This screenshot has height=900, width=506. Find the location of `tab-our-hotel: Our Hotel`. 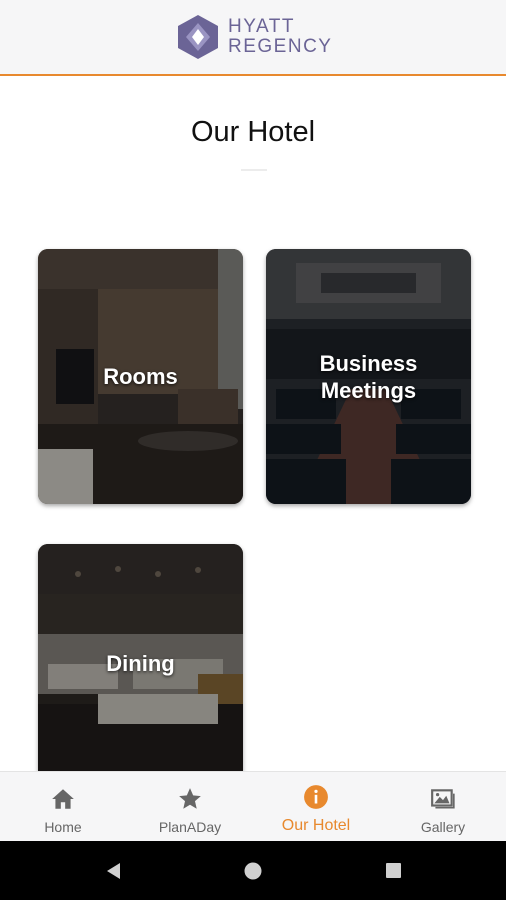

tab-our-hotel: Our Hotel is located at coordinates (316, 807).